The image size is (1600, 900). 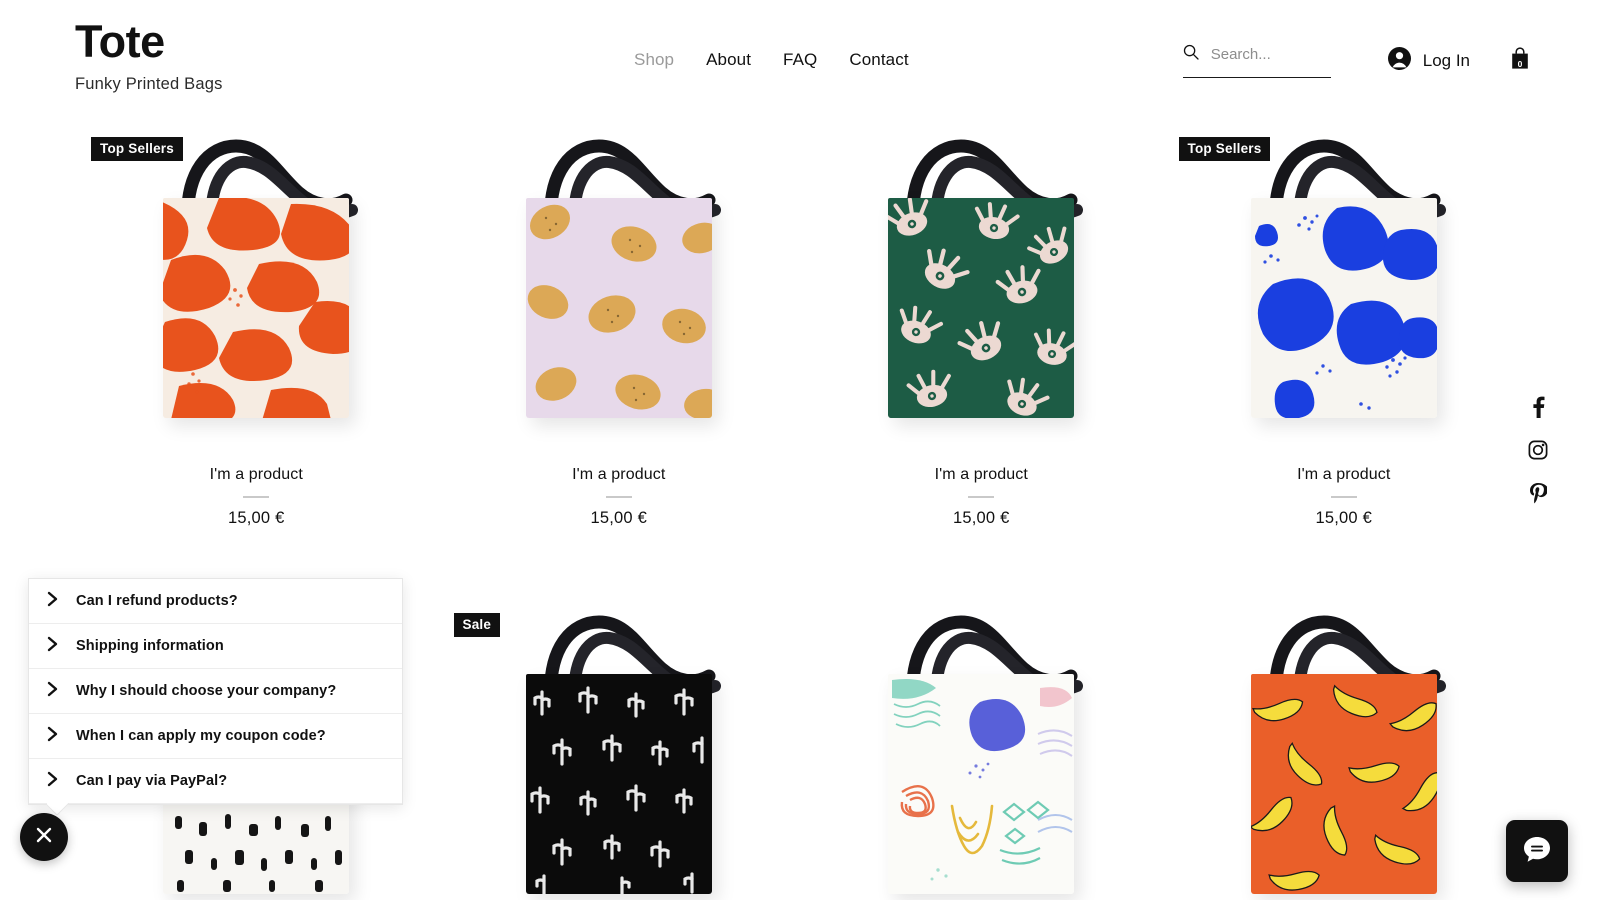 What do you see at coordinates (120, 41) in the screenshot?
I see `brand-title: Tote` at bounding box center [120, 41].